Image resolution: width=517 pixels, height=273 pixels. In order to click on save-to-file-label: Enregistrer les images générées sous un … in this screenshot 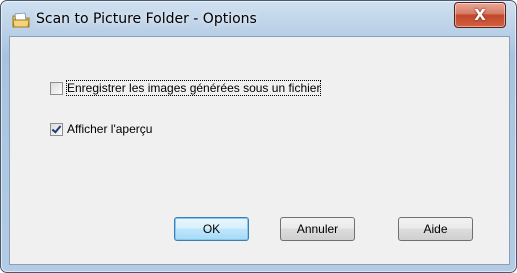, I will do `click(193, 88)`.